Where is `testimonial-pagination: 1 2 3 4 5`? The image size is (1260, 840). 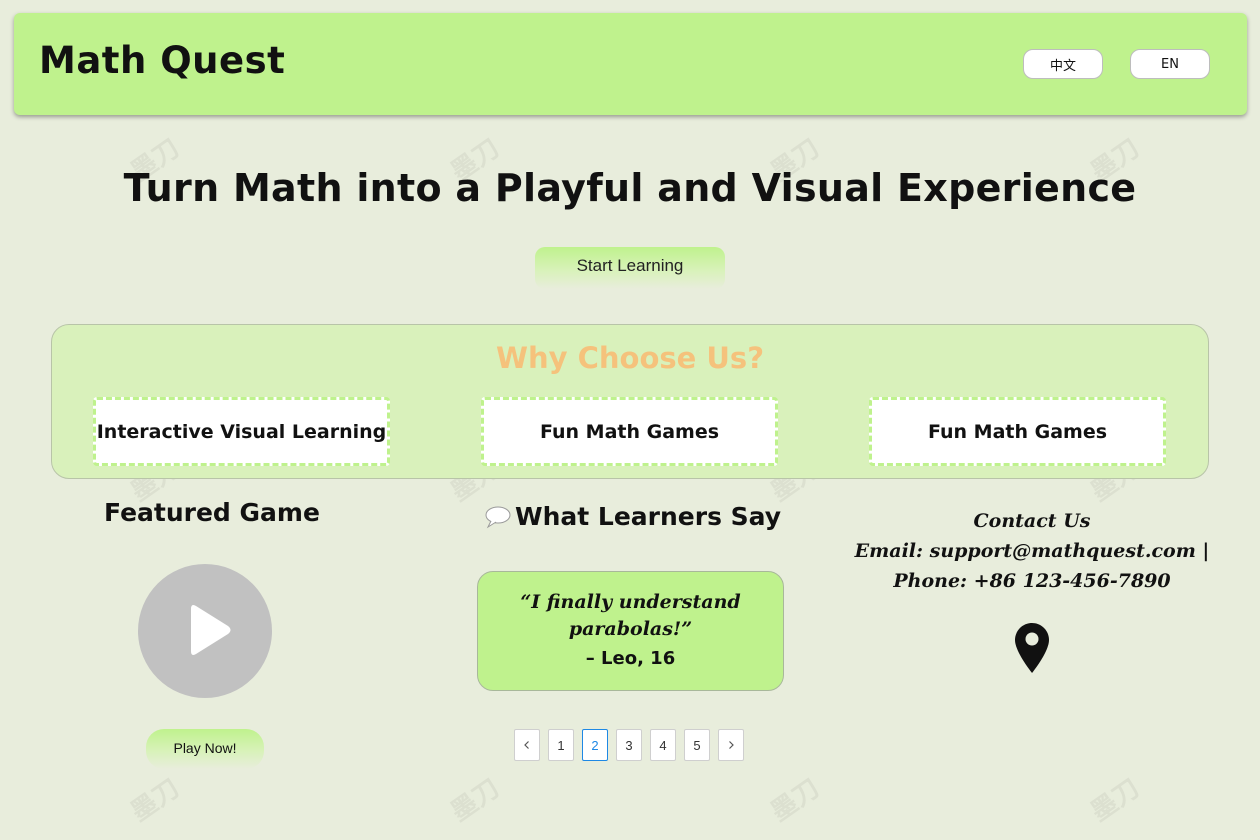 testimonial-pagination: 1 2 3 4 5 is located at coordinates (629, 745).